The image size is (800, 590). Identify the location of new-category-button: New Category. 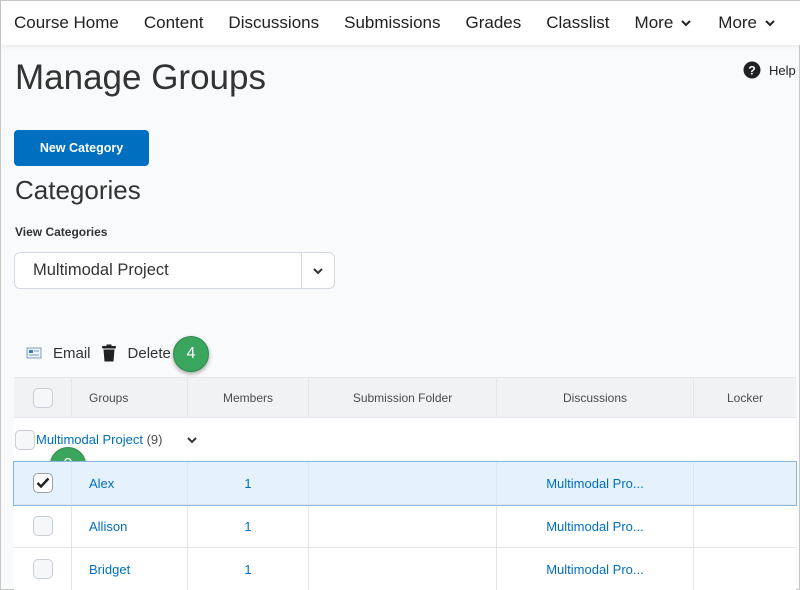
(81, 148).